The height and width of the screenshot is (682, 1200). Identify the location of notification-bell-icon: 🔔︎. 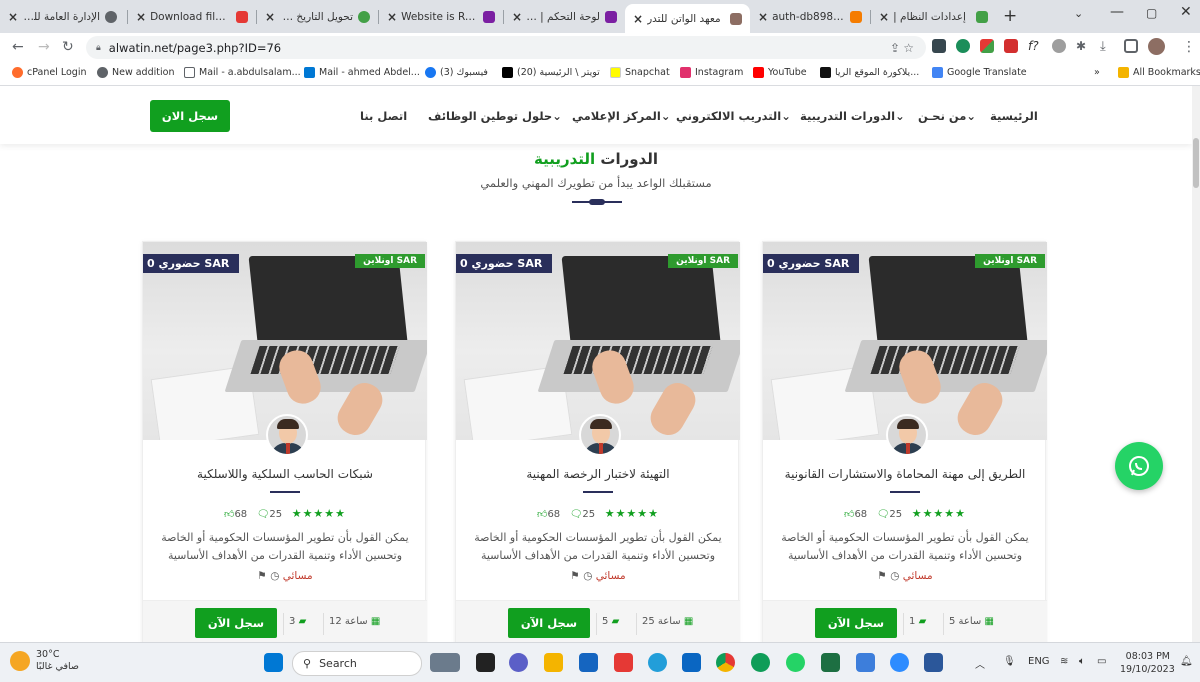
(1186, 661).